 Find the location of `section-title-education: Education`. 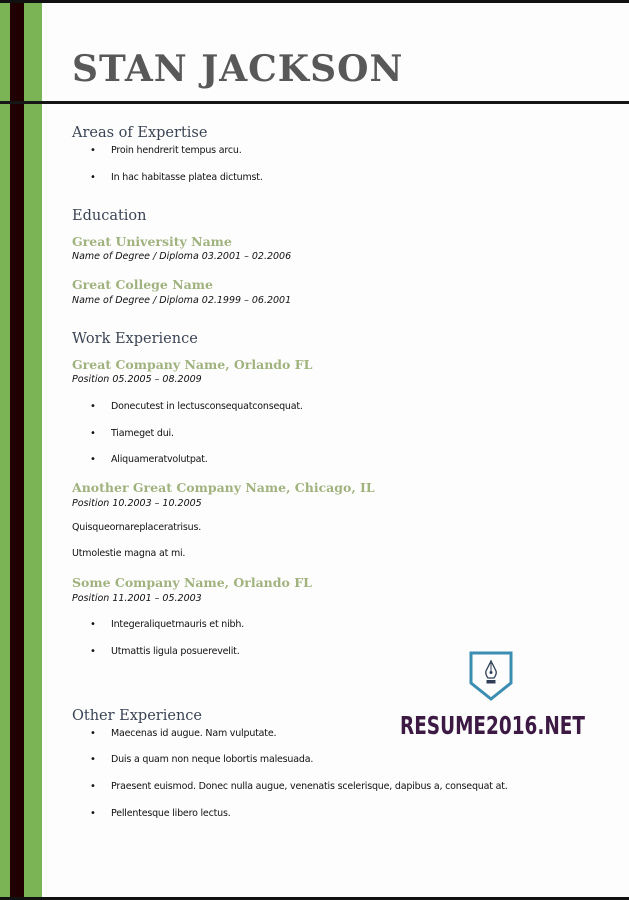

section-title-education: Education is located at coordinates (109, 216).